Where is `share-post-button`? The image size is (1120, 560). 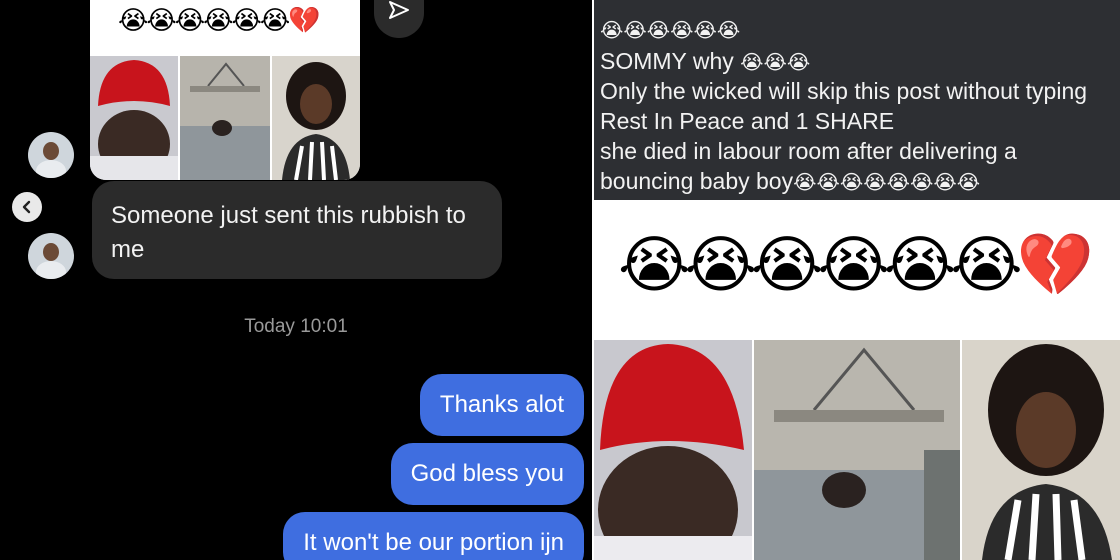
share-post-button is located at coordinates (399, 19).